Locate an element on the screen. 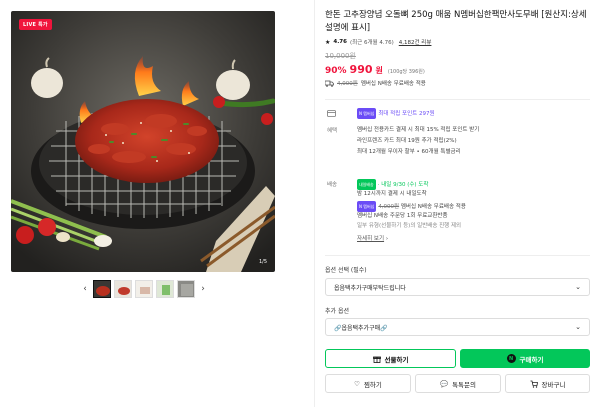 The height and width of the screenshot is (407, 600). buy-button: N 구매하기 is located at coordinates (525, 358).